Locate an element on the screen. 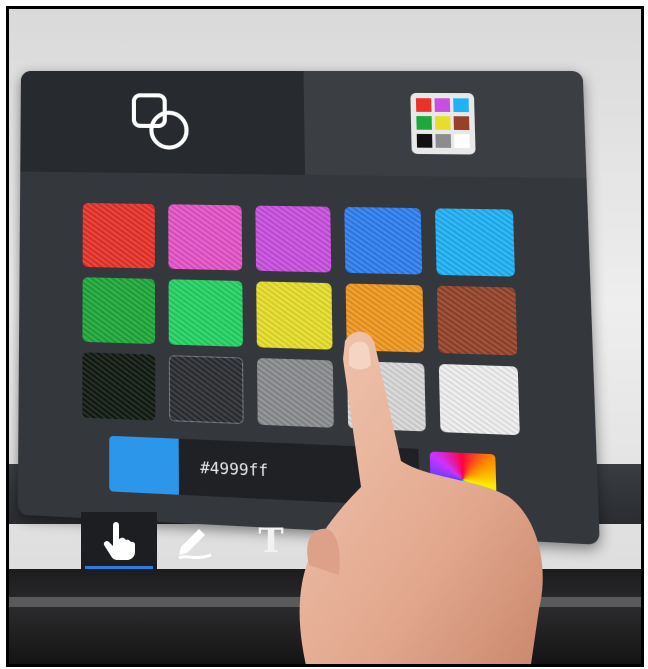 This screenshot has width=648, height=669. color-palette-icon is located at coordinates (442, 123).